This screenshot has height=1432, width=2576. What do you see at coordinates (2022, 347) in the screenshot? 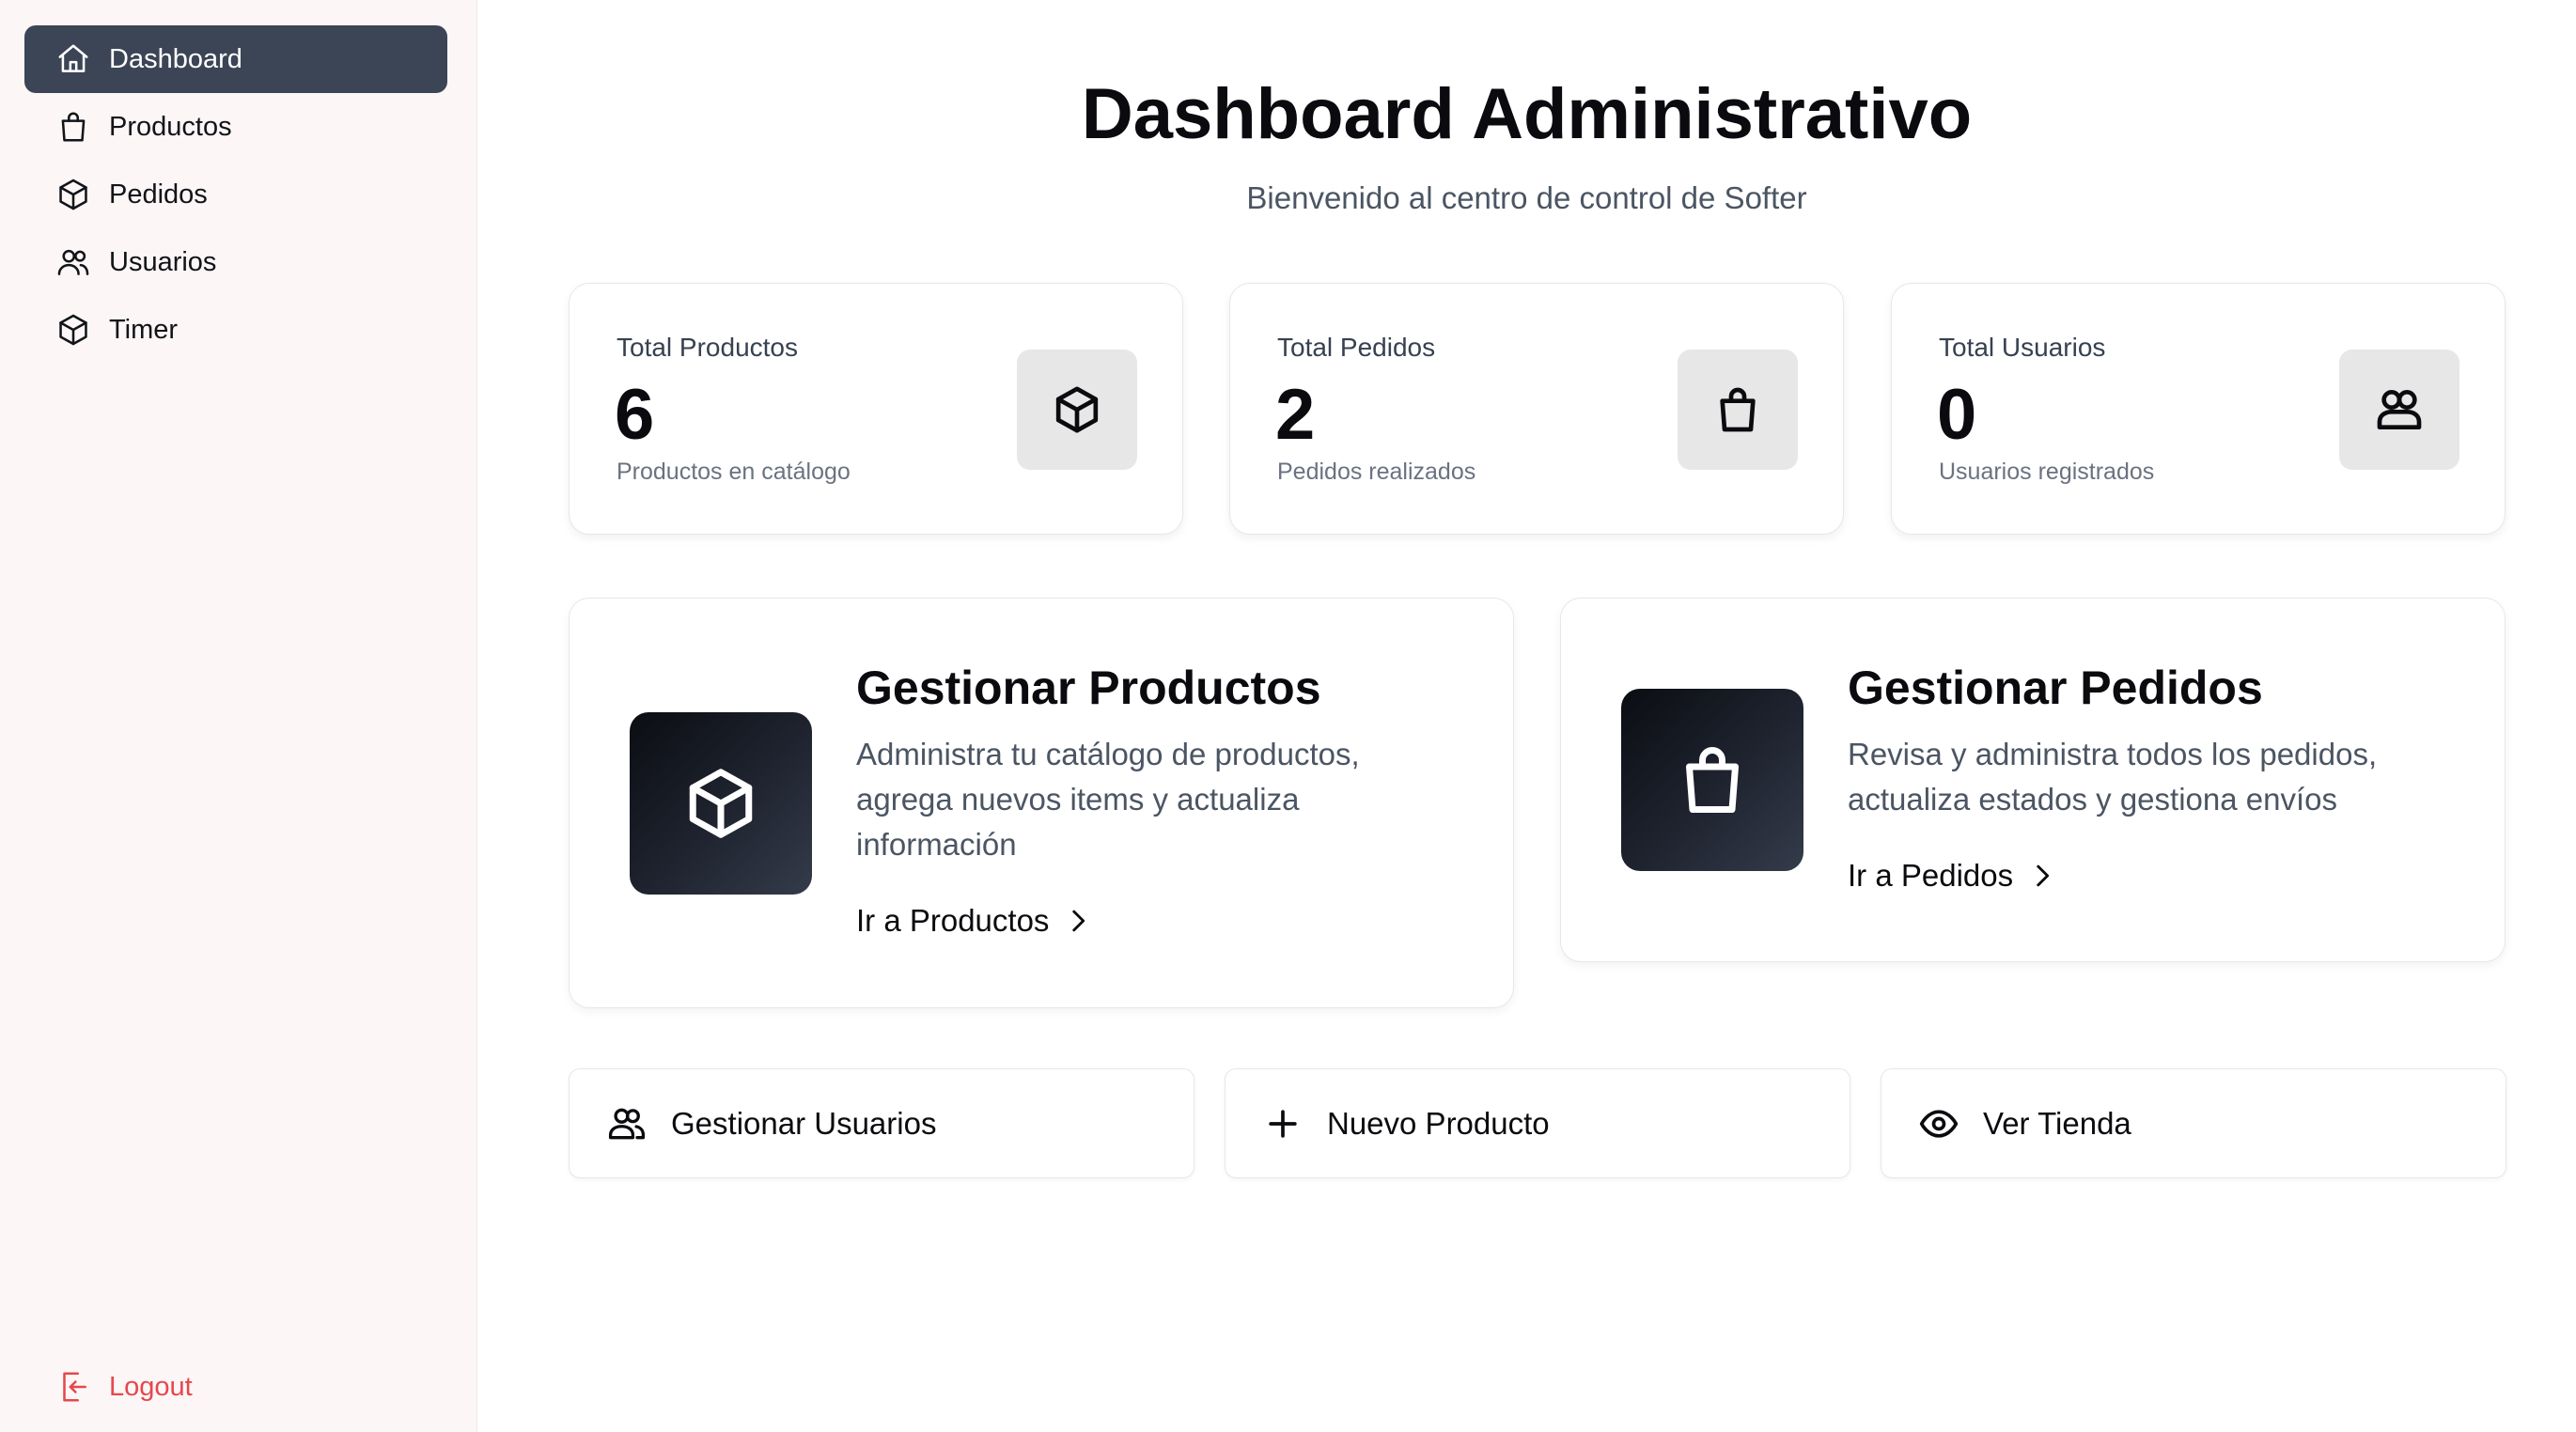
I see `stat-label: Total Usuarios` at bounding box center [2022, 347].